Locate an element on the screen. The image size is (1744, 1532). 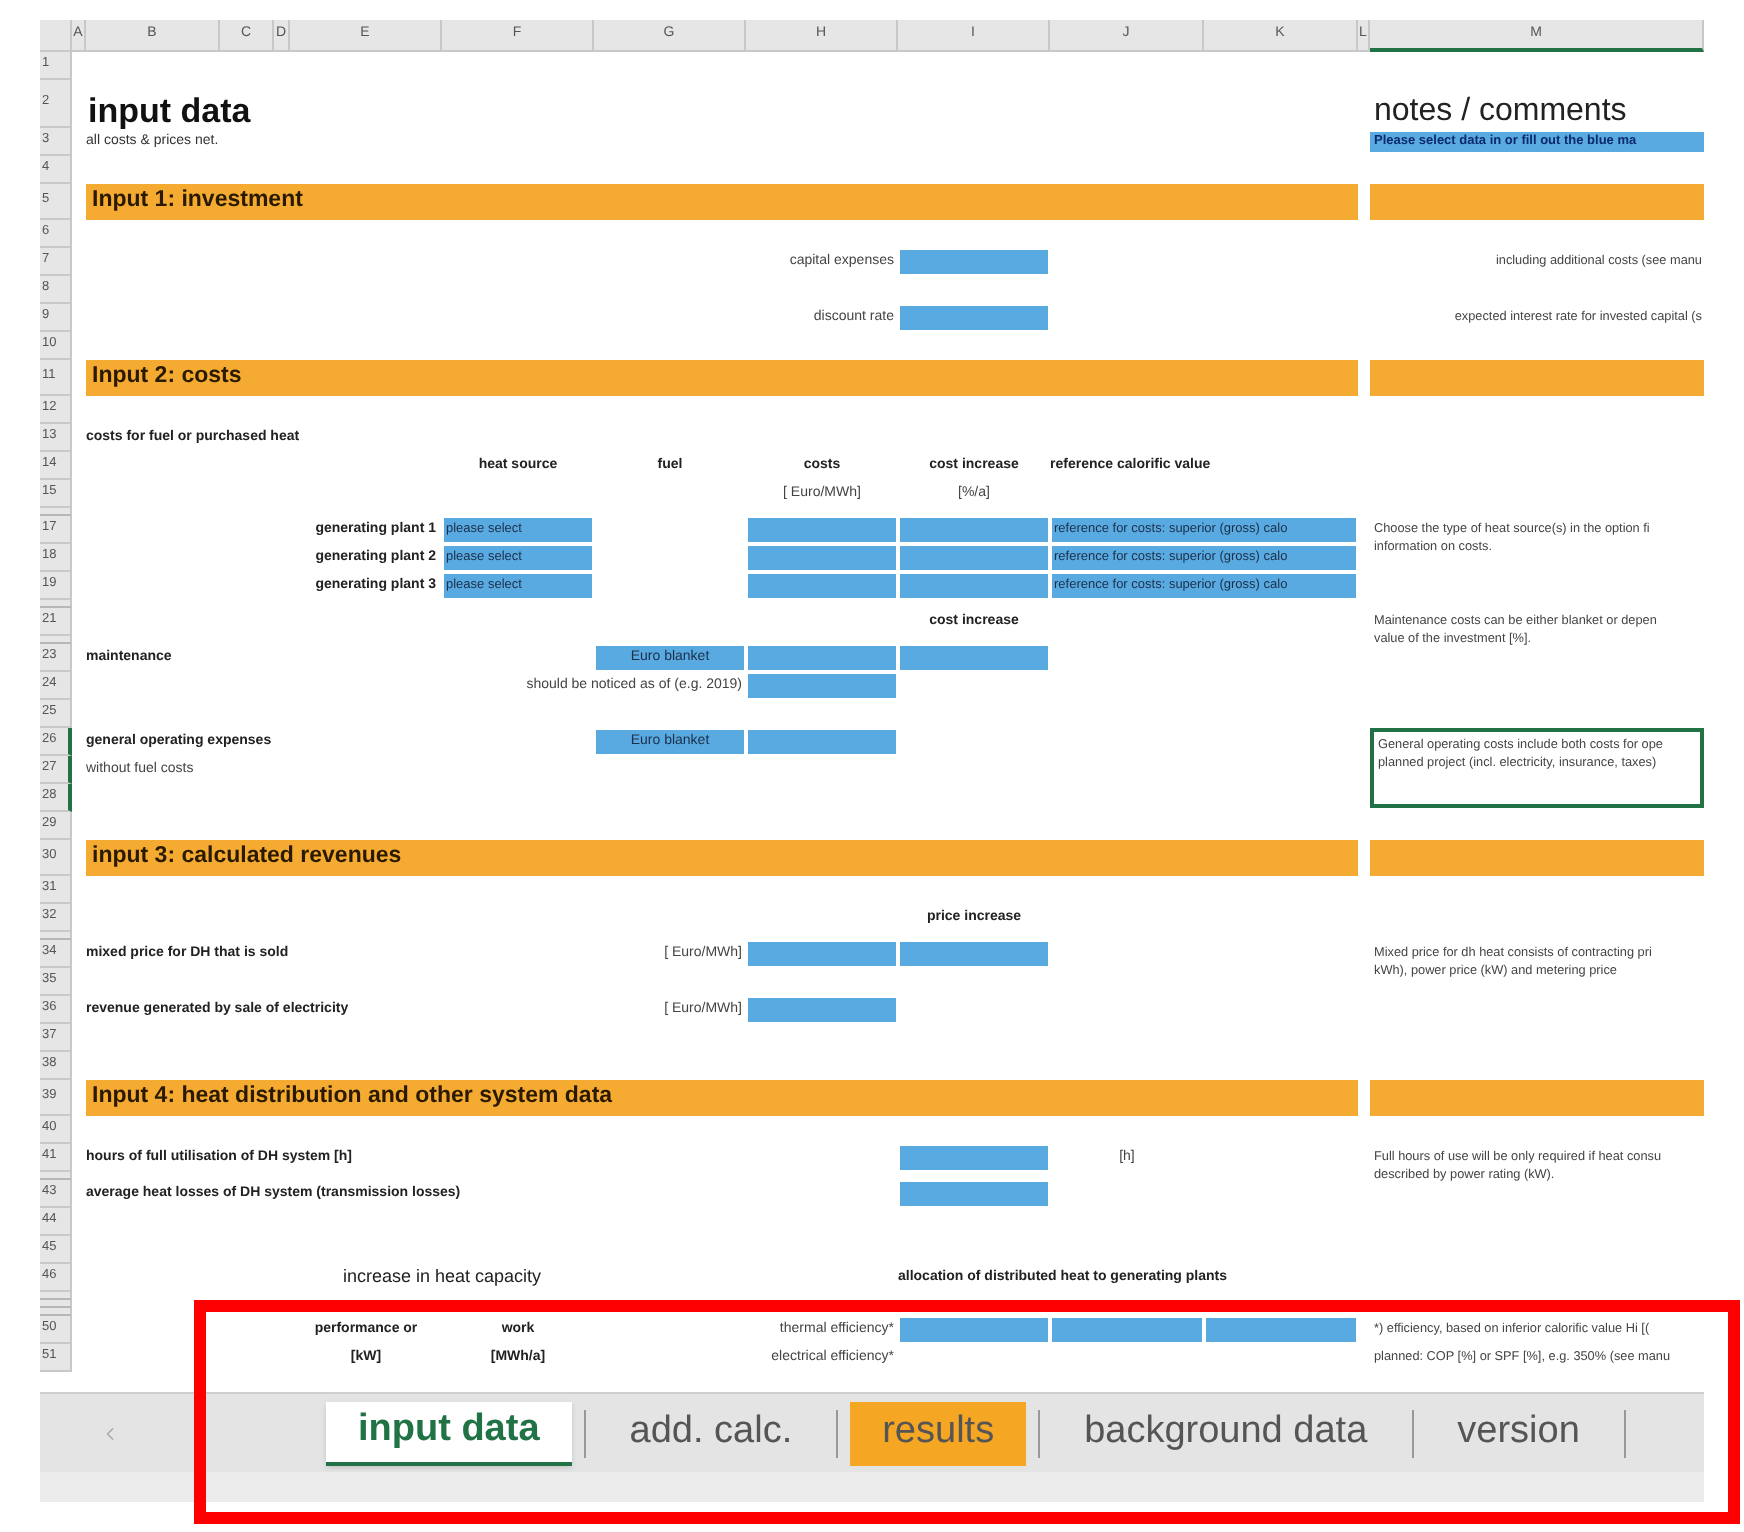
sheet-tab: version is located at coordinates (1518, 1433).